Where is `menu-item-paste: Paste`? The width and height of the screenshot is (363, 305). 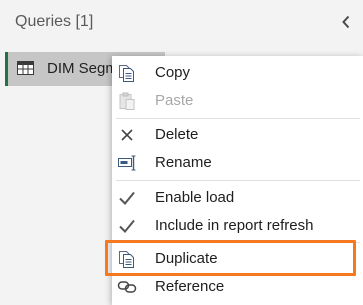
menu-item-paste: Paste is located at coordinates (237, 101).